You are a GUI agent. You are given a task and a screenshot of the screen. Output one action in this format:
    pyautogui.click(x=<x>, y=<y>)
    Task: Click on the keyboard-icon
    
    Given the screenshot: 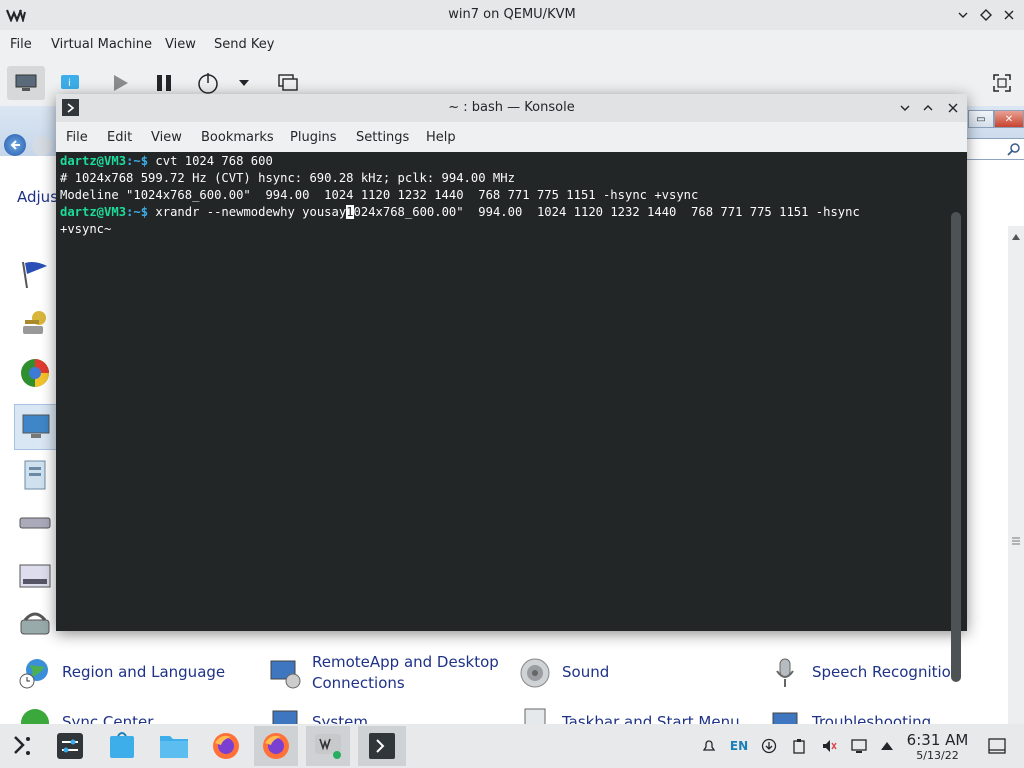 What is the action you would take?
    pyautogui.click(x=35, y=523)
    